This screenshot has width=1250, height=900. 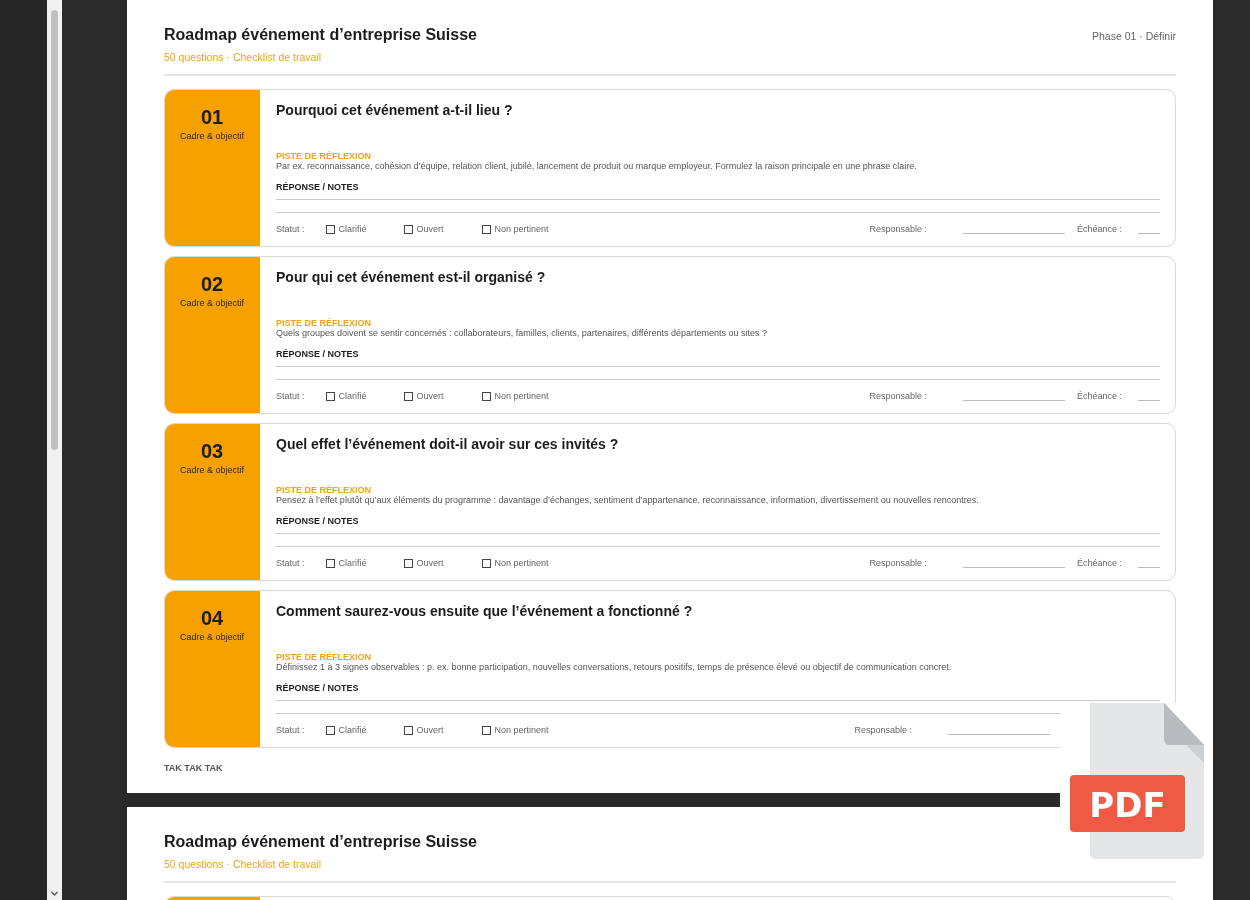 What do you see at coordinates (522, 333) in the screenshot?
I see `hint-text: Quels groupes doivent se sentir concernés : collaborateurs, familles, clients, partenaires, différents départements ou sites ?` at bounding box center [522, 333].